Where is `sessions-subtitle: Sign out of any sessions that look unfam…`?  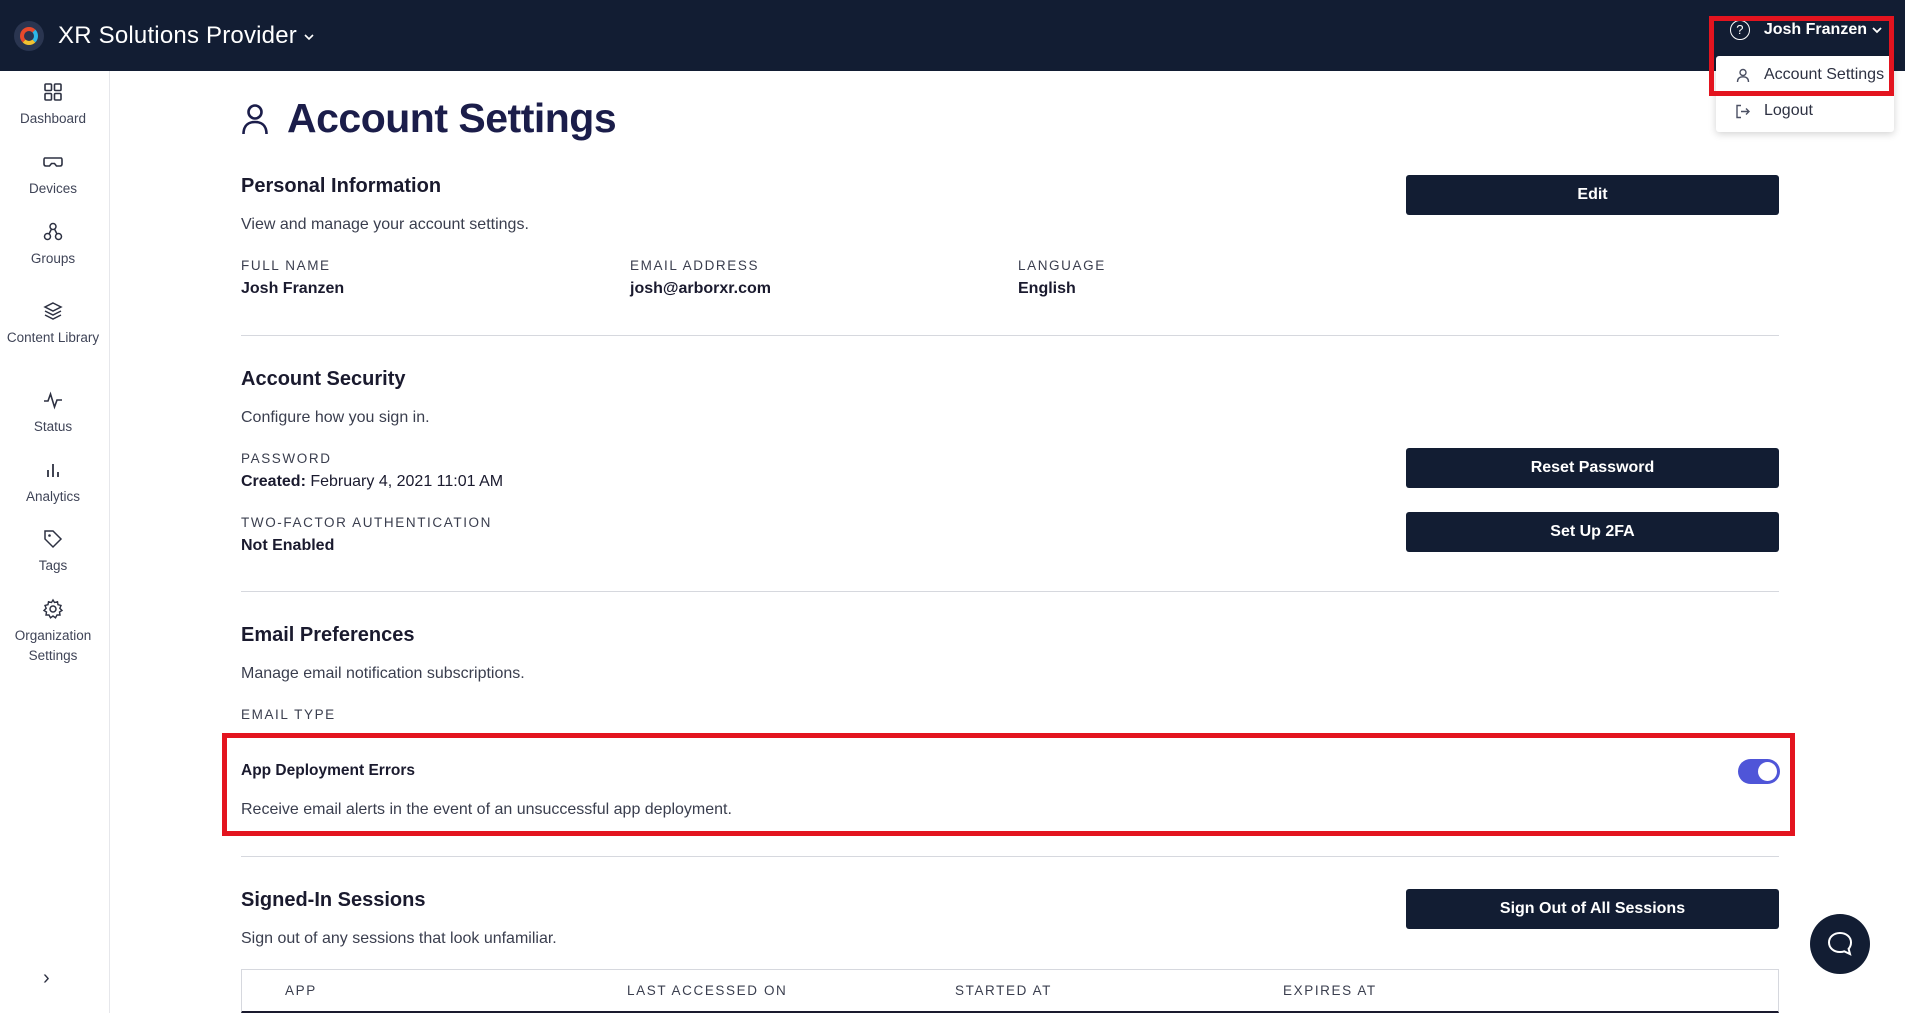
sessions-subtitle: Sign out of any sessions that look unfam… is located at coordinates (399, 938).